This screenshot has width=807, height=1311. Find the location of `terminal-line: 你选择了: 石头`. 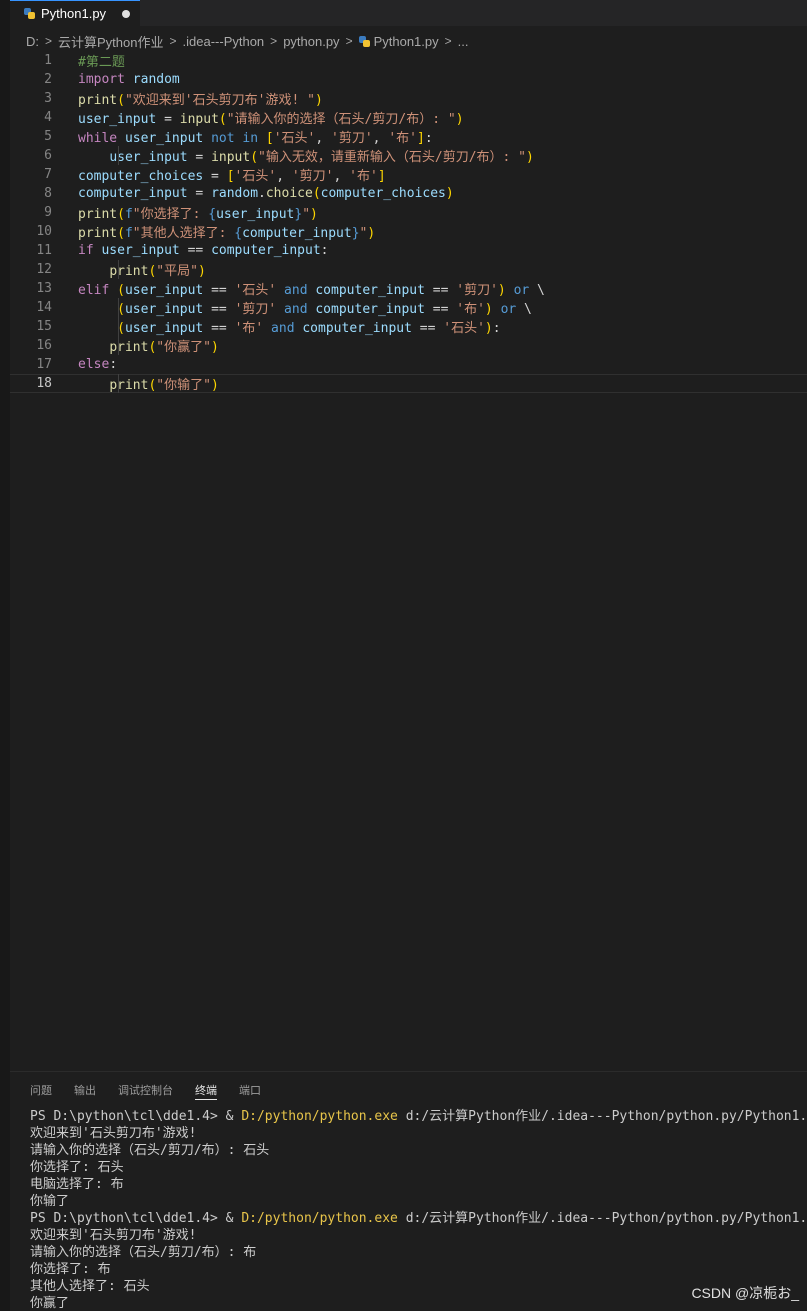

terminal-line: 你选择了: 石头 is located at coordinates (77, 1167).